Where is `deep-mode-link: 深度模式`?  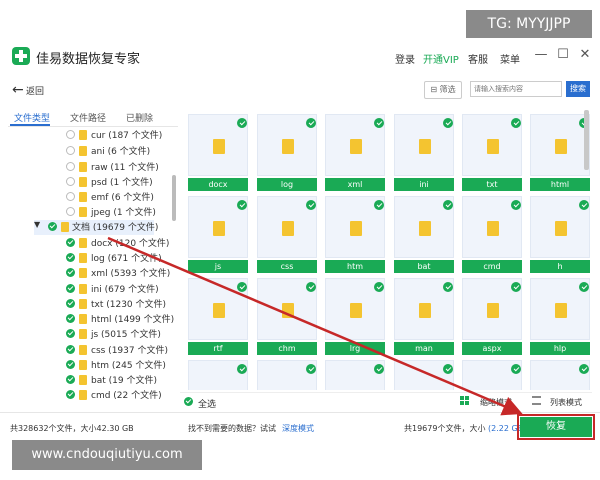 deep-mode-link: 深度模式 is located at coordinates (298, 428).